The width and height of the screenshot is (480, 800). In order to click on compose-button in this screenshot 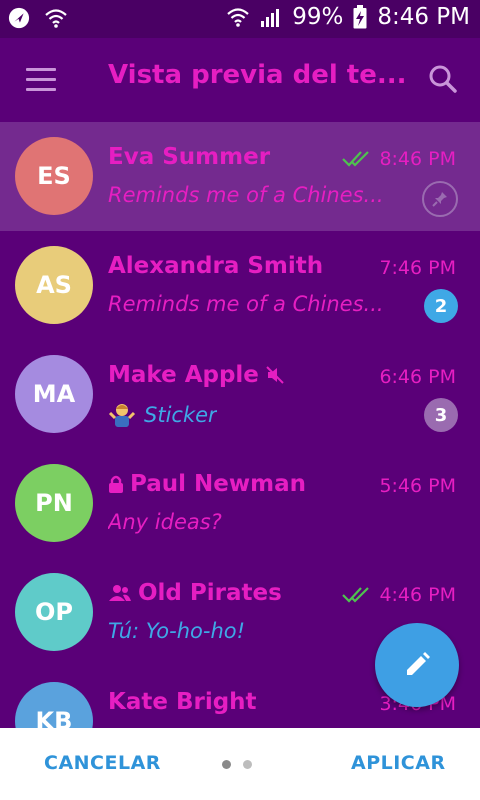, I will do `click(417, 665)`.